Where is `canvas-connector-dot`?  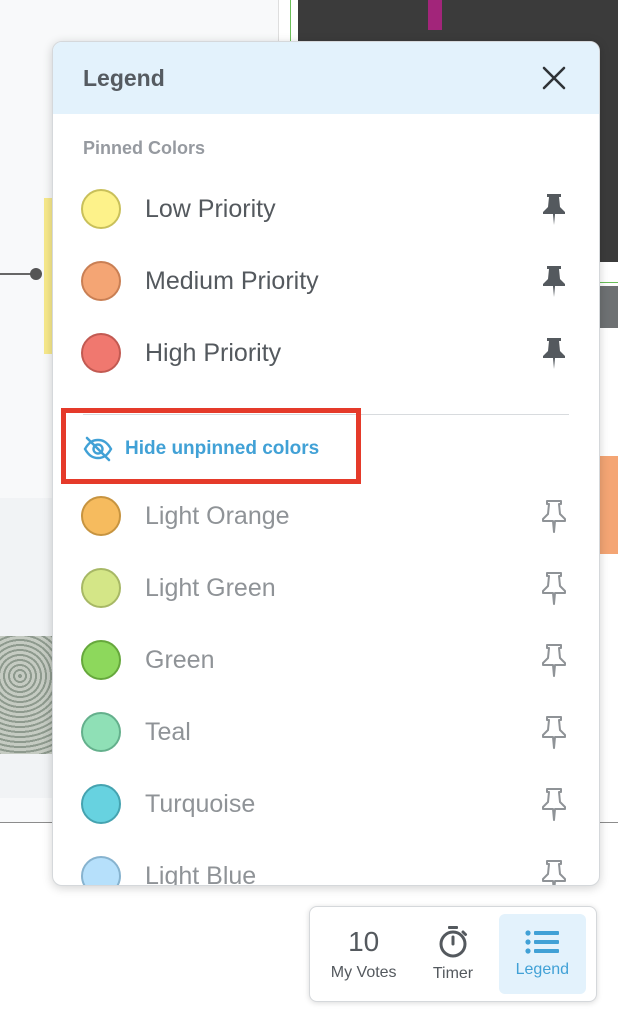
canvas-connector-dot is located at coordinates (36, 274).